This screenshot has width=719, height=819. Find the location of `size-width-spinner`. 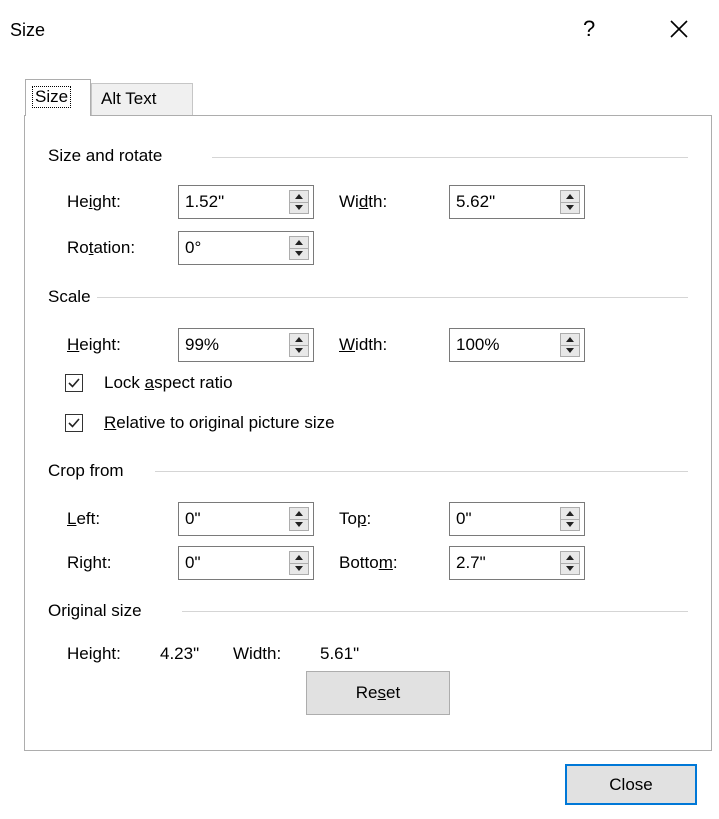

size-width-spinner is located at coordinates (570, 202).